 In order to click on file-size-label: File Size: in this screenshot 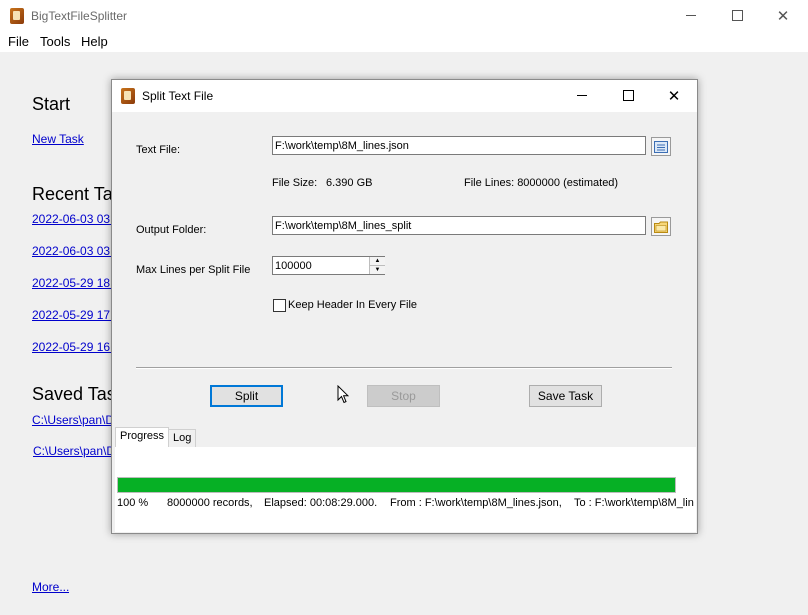, I will do `click(295, 183)`.